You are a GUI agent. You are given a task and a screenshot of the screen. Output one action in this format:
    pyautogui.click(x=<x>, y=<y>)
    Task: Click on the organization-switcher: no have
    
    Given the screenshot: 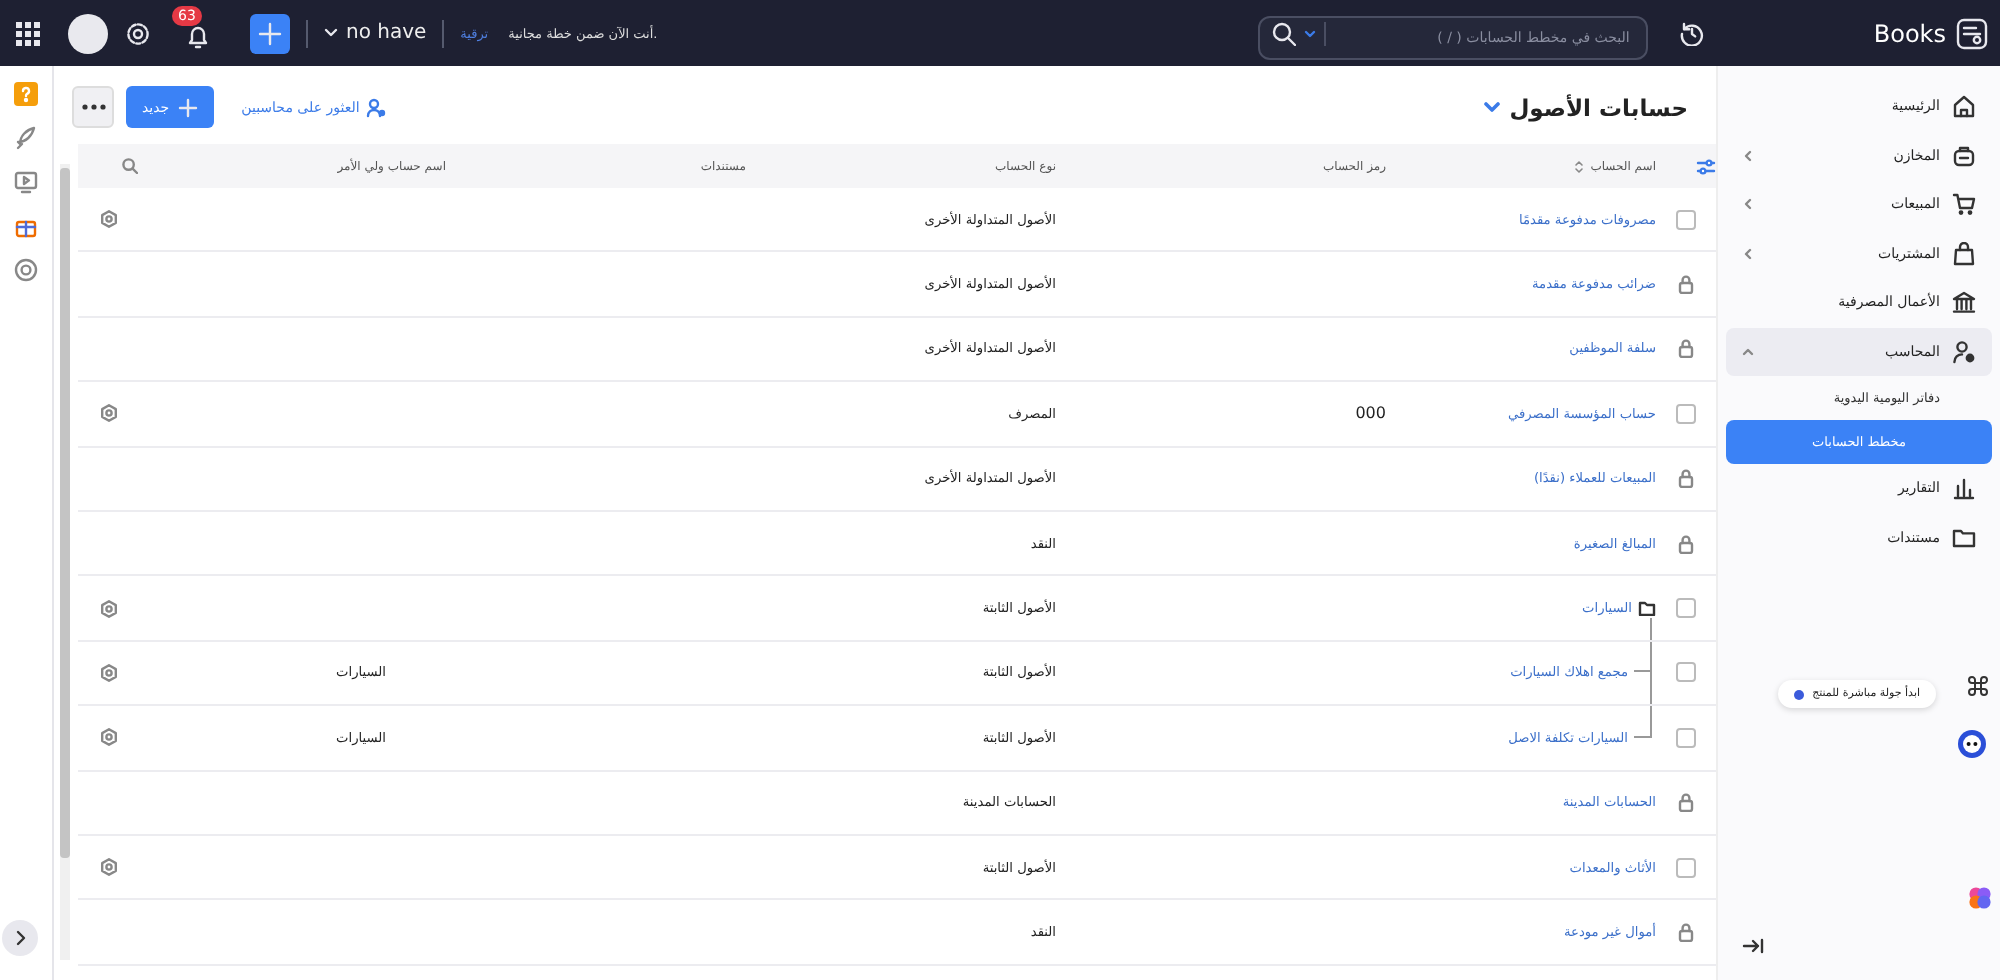 What is the action you would take?
    pyautogui.click(x=375, y=33)
    